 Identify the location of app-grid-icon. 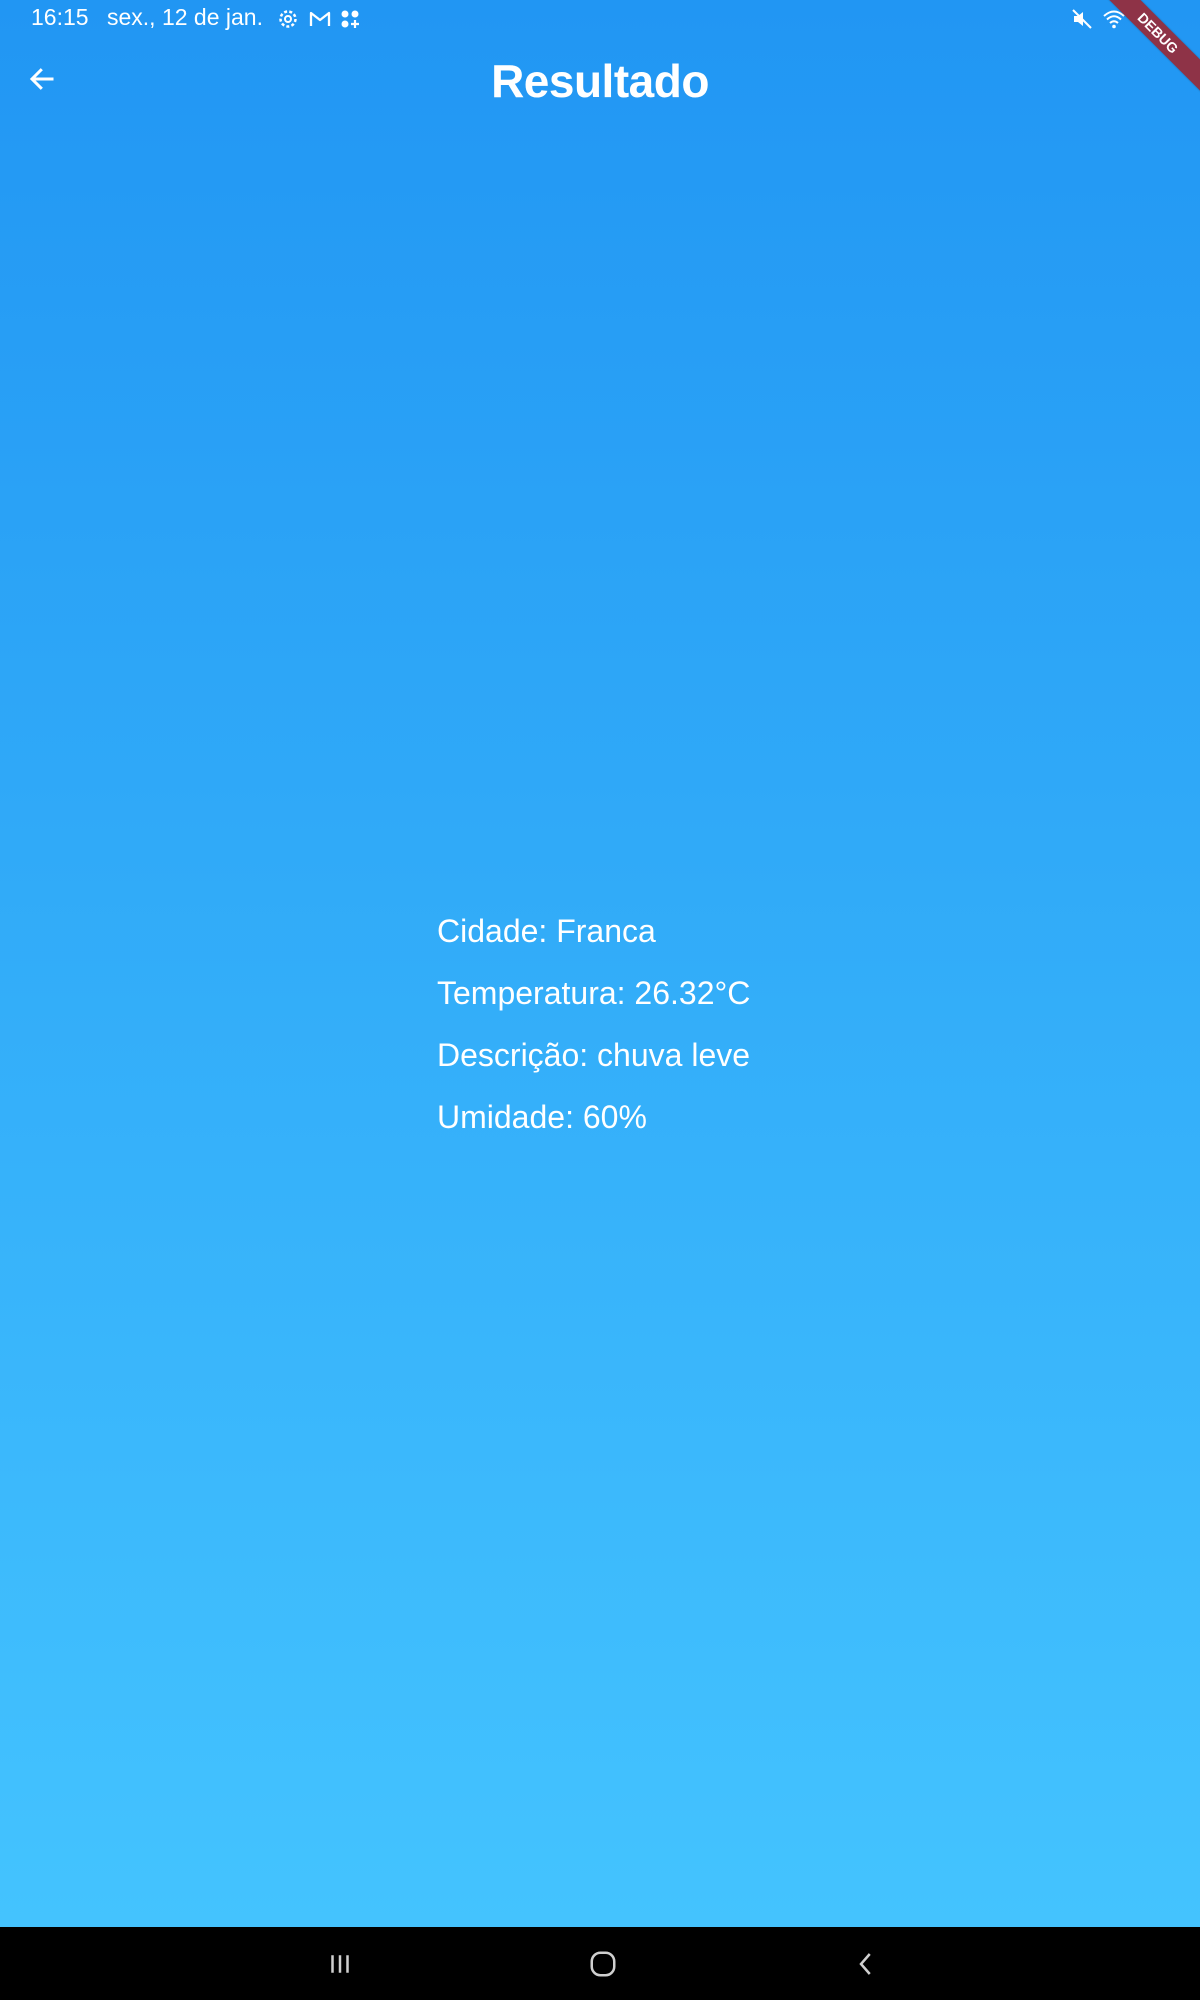
(350, 19).